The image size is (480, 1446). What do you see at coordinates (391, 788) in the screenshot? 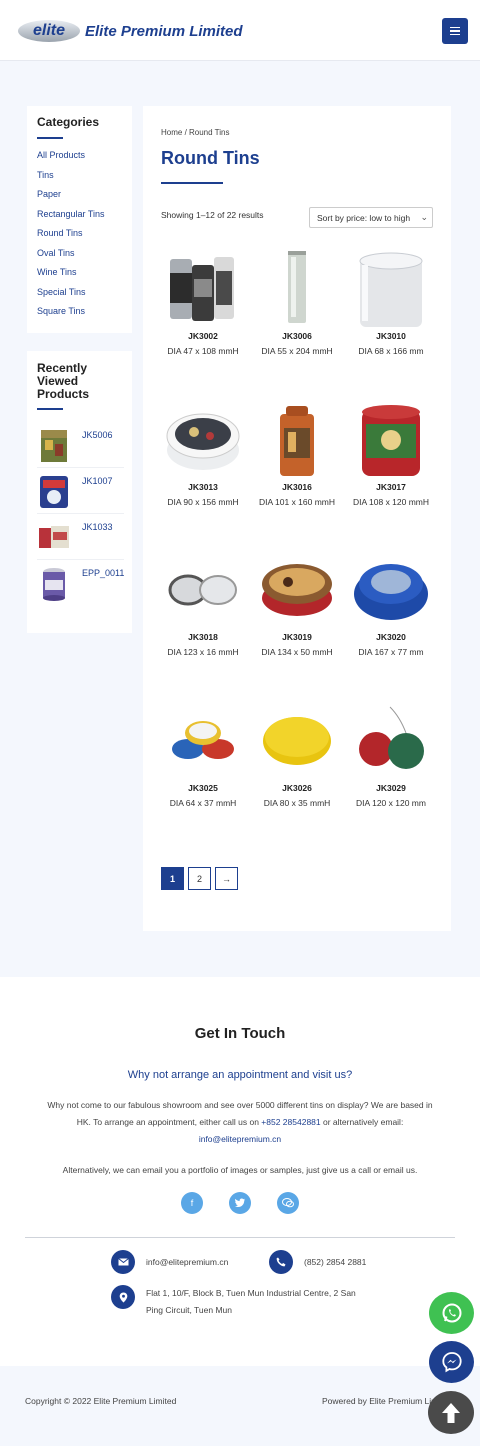
I see `product-name: JK3029` at bounding box center [391, 788].